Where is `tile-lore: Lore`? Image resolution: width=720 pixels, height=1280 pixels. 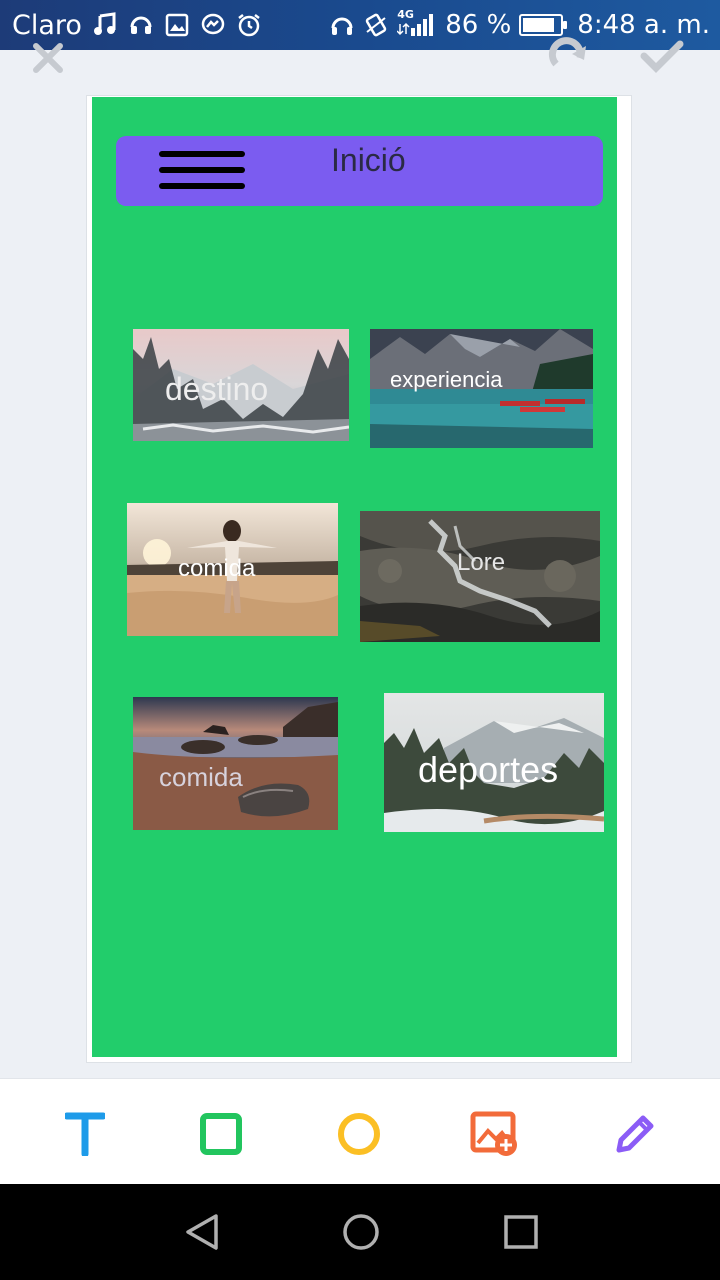 tile-lore: Lore is located at coordinates (480, 576).